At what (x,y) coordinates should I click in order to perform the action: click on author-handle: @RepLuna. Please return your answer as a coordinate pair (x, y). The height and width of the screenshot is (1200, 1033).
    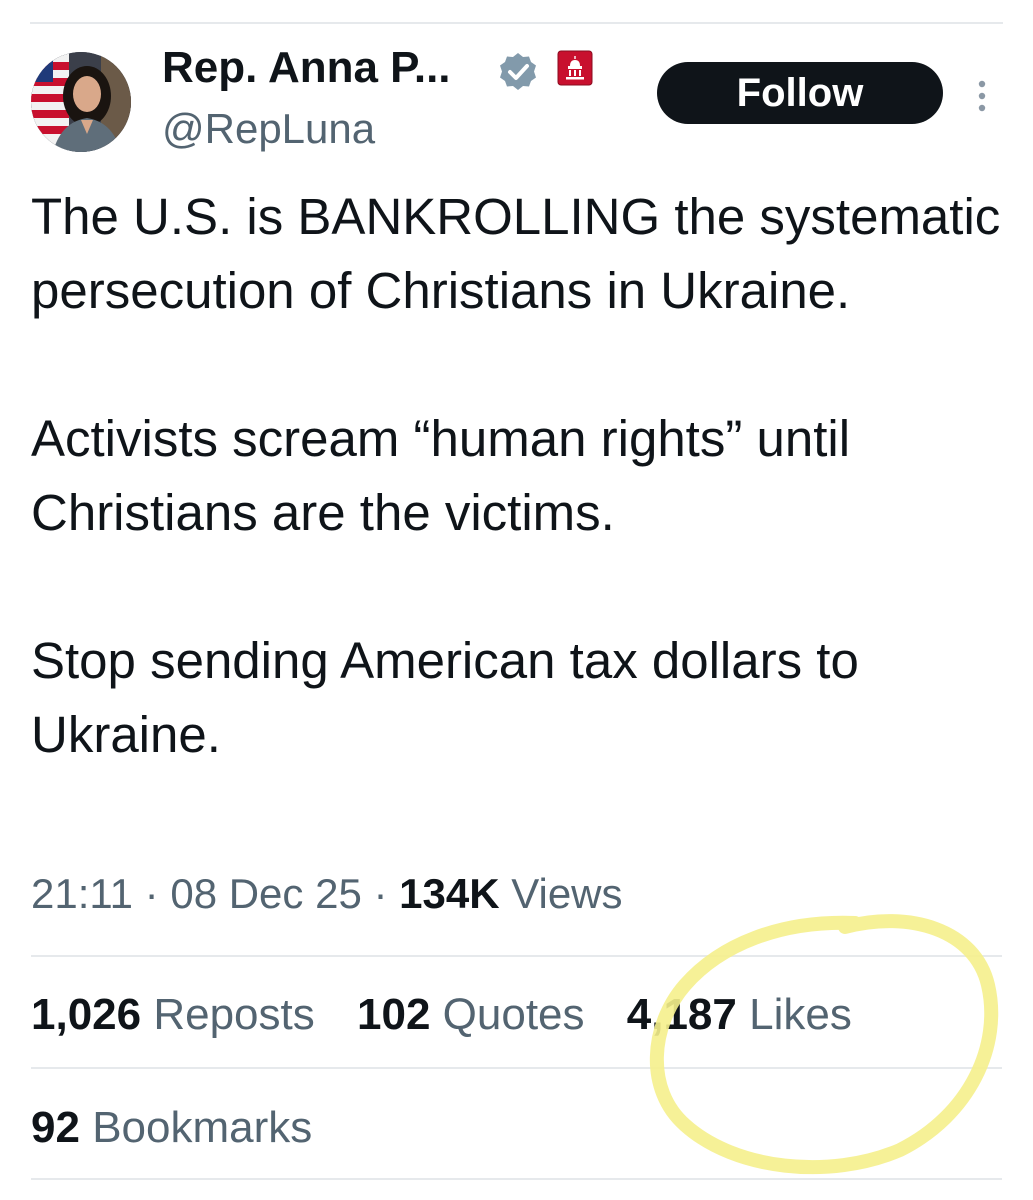
    Looking at the image, I should click on (268, 129).